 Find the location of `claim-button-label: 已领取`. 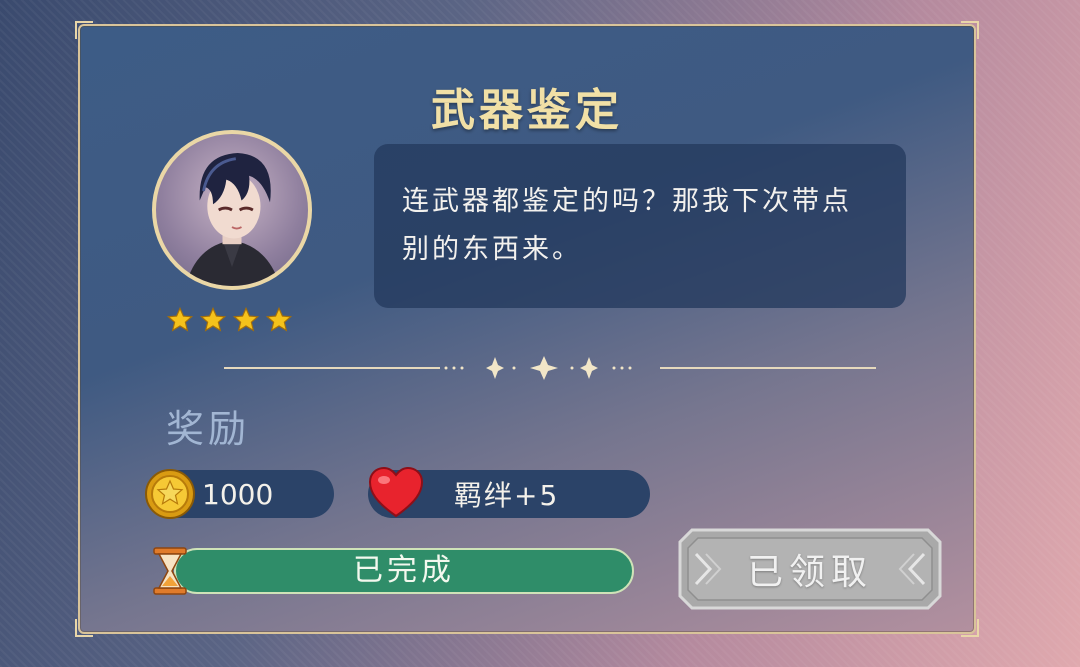

claim-button-label: 已领取 is located at coordinates (809, 572).